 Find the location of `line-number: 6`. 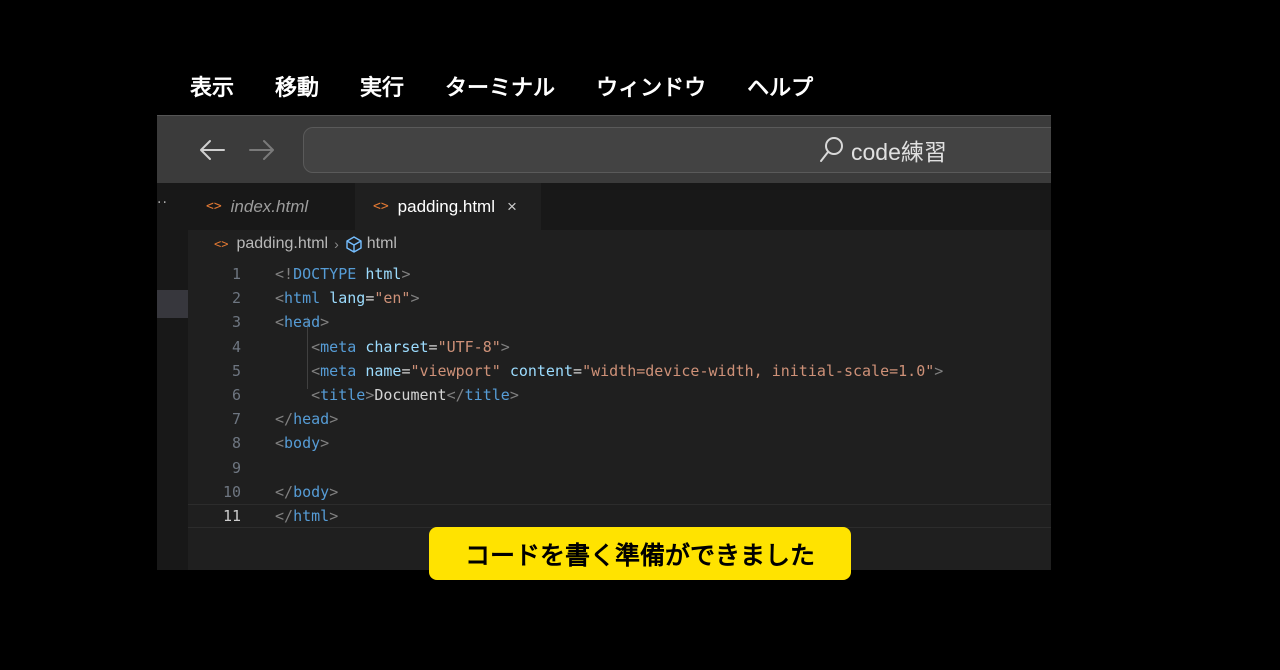

line-number: 6 is located at coordinates (236, 395).